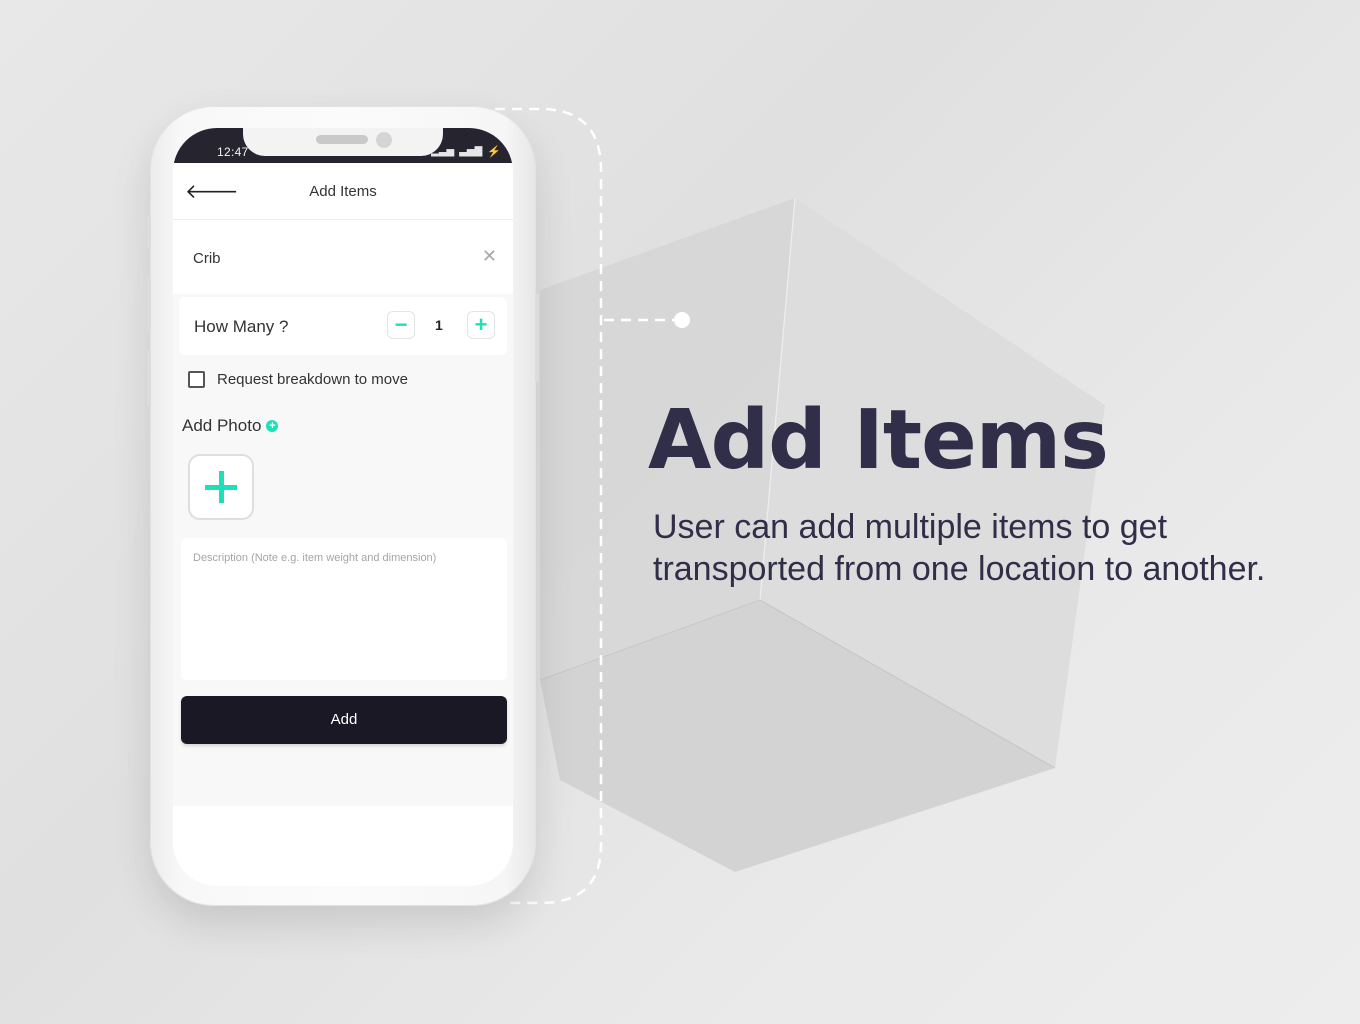 This screenshot has height=1024, width=1360. Describe the element at coordinates (343, 326) in the screenshot. I see `quantity-stepper: How Many ? − 1 +` at that location.